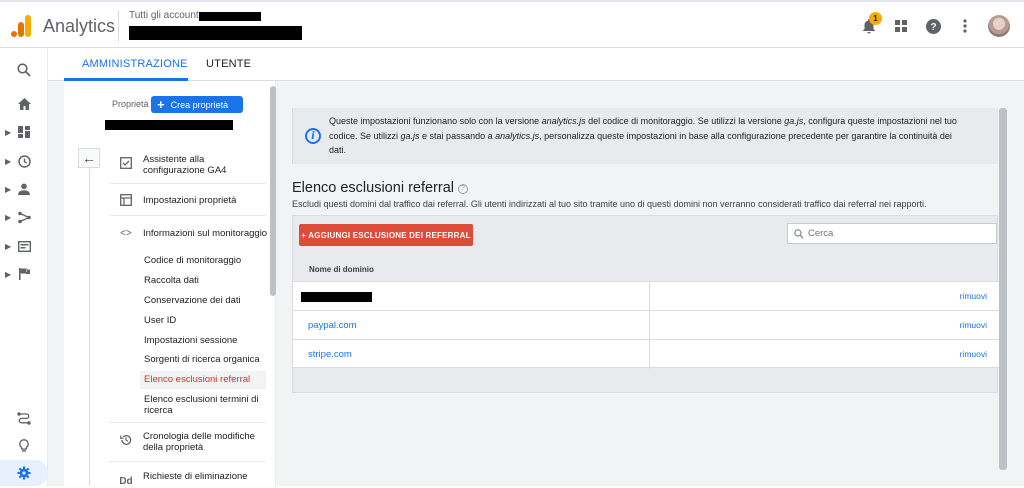 This screenshot has width=1024, height=488. I want to click on person-icon, so click(24, 189).